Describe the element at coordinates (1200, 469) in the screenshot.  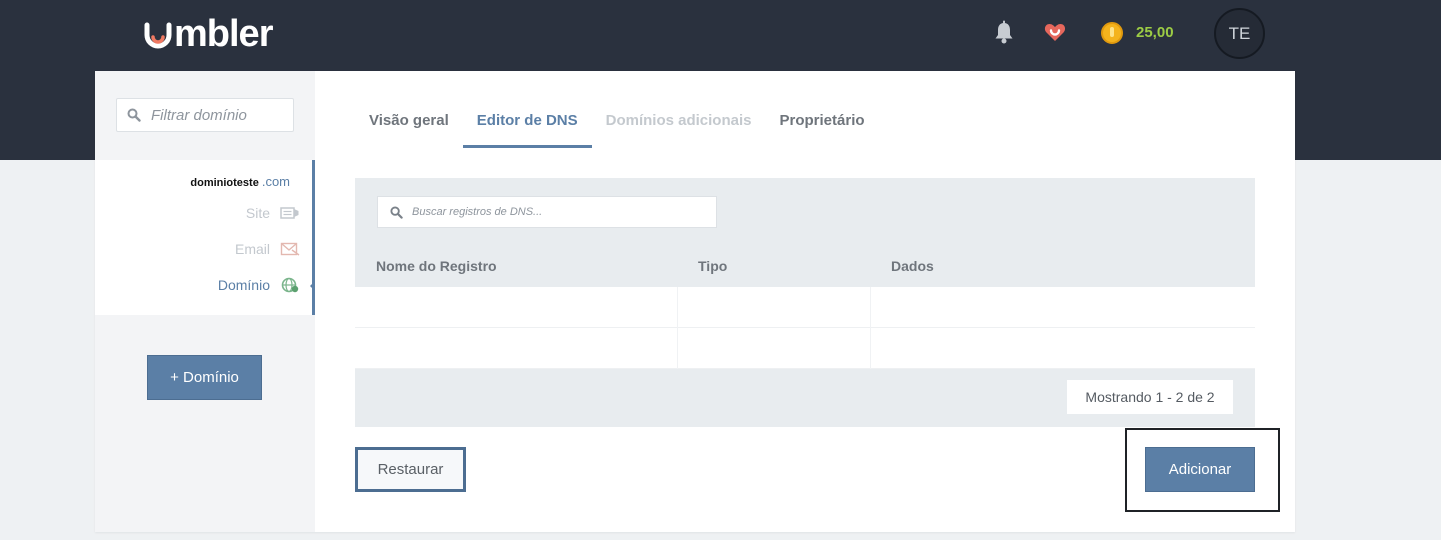
I see `add-record-button: Adicionar` at that location.